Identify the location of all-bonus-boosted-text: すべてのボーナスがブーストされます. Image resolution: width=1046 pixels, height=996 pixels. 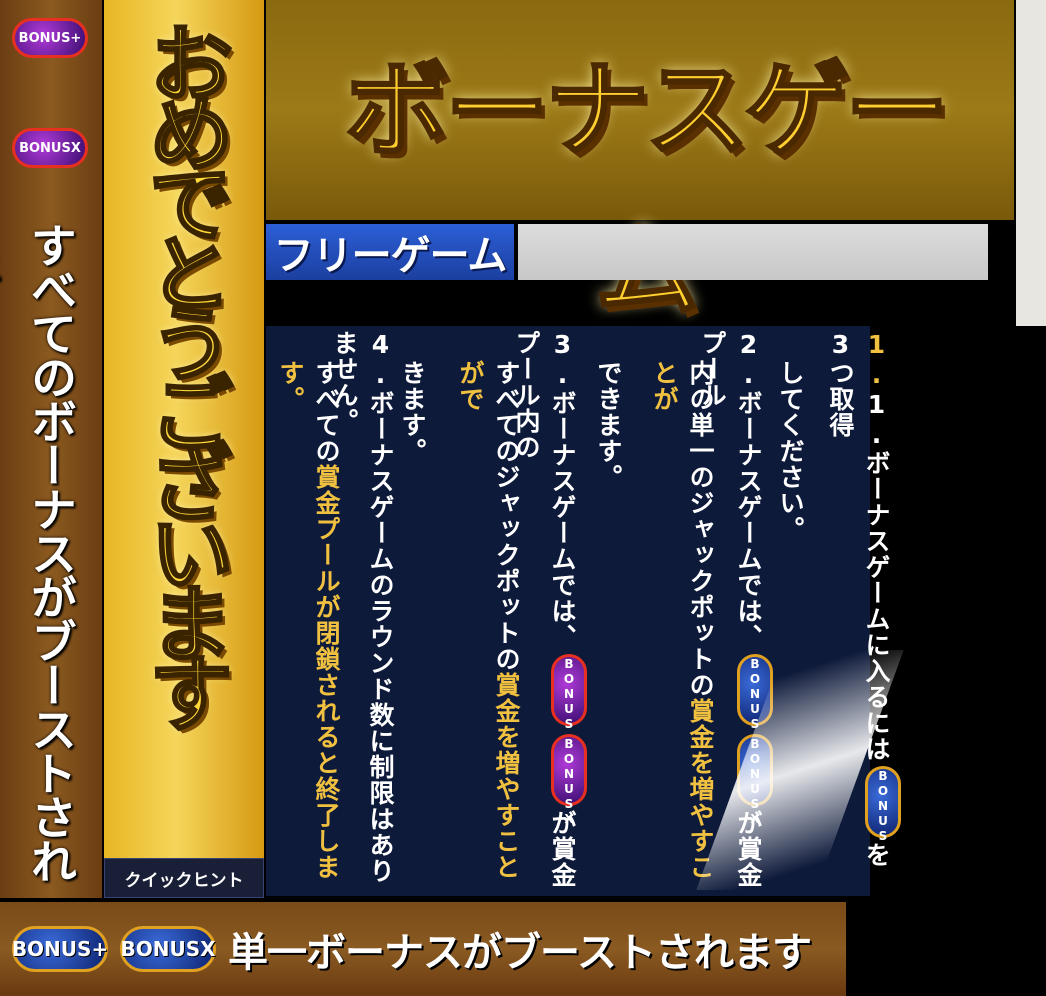
(39, 552).